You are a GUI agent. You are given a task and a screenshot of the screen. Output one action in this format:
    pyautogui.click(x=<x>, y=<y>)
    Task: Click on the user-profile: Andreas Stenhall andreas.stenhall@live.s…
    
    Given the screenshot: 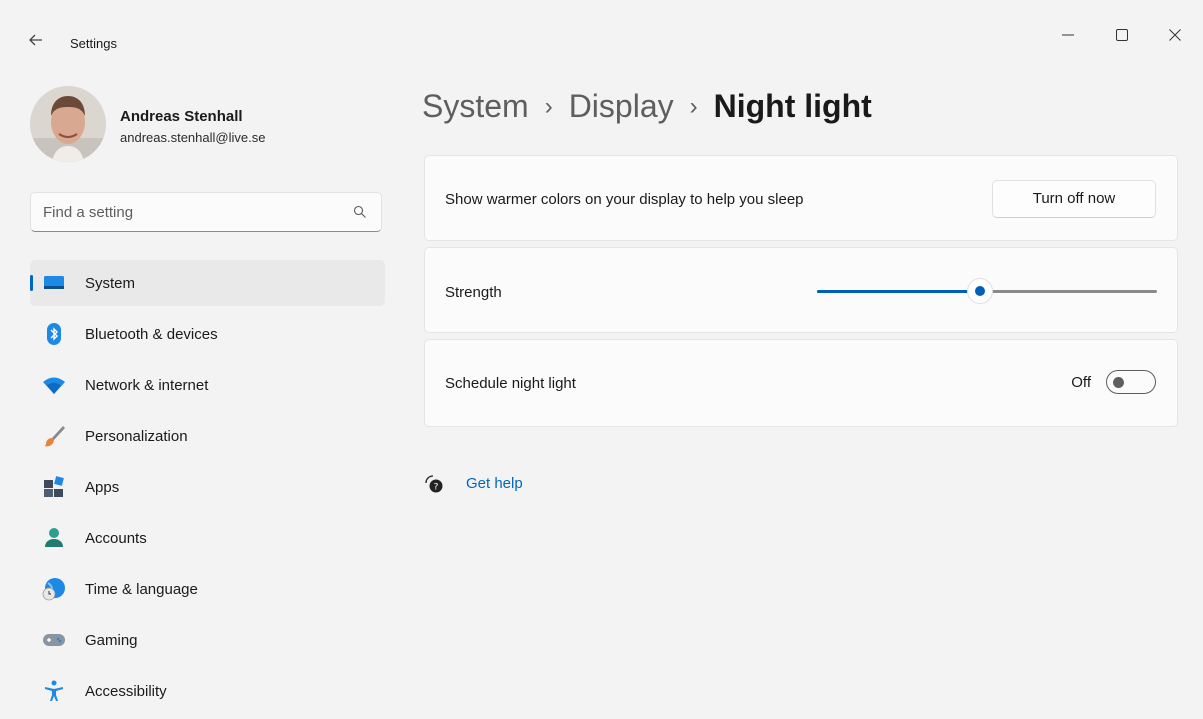 What is the action you would take?
    pyautogui.click(x=210, y=124)
    